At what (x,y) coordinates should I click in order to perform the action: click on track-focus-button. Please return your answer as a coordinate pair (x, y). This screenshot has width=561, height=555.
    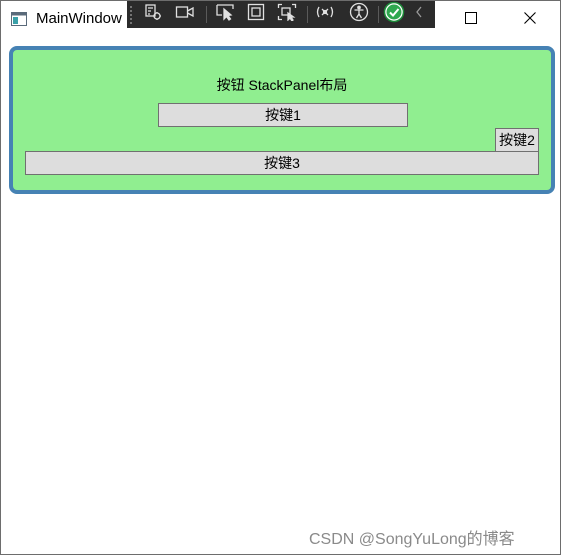
    Looking at the image, I should click on (287, 14).